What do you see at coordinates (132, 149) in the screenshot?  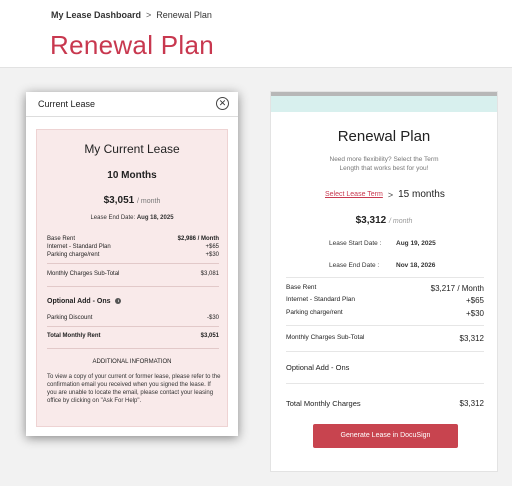 I see `current-lease-heading: My Current Lease` at bounding box center [132, 149].